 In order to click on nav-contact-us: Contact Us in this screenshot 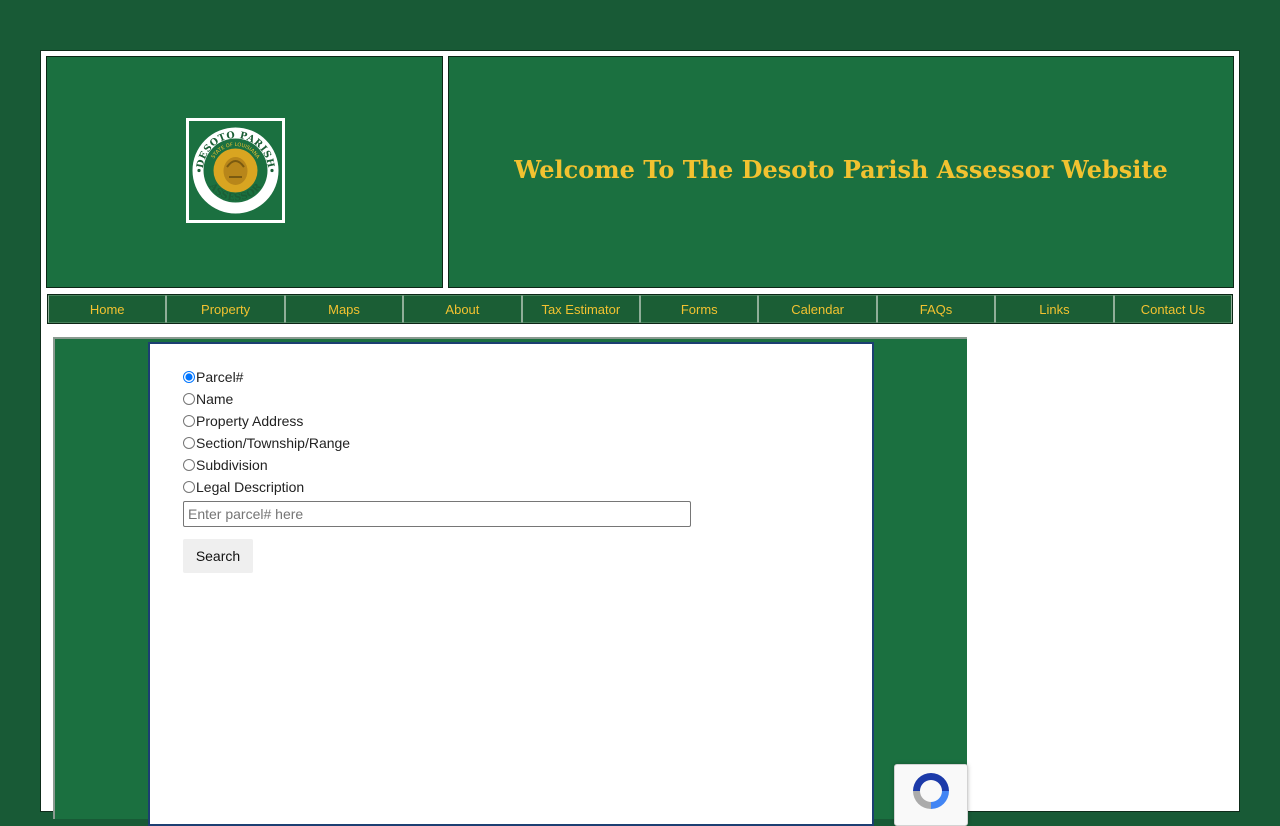, I will do `click(1173, 309)`.